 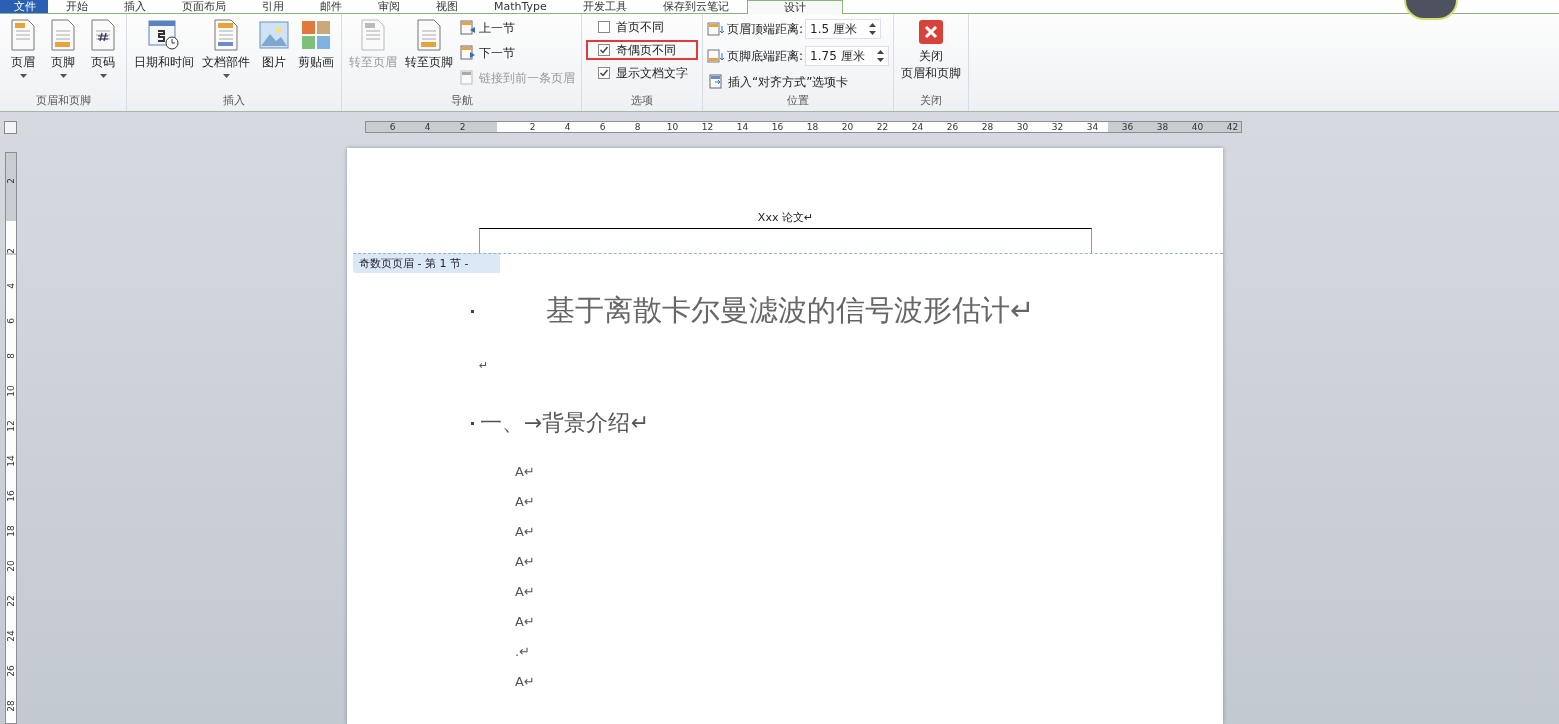 What do you see at coordinates (930, 50) in the screenshot?
I see `ribbon-button: 关闭 页眉和页脚` at bounding box center [930, 50].